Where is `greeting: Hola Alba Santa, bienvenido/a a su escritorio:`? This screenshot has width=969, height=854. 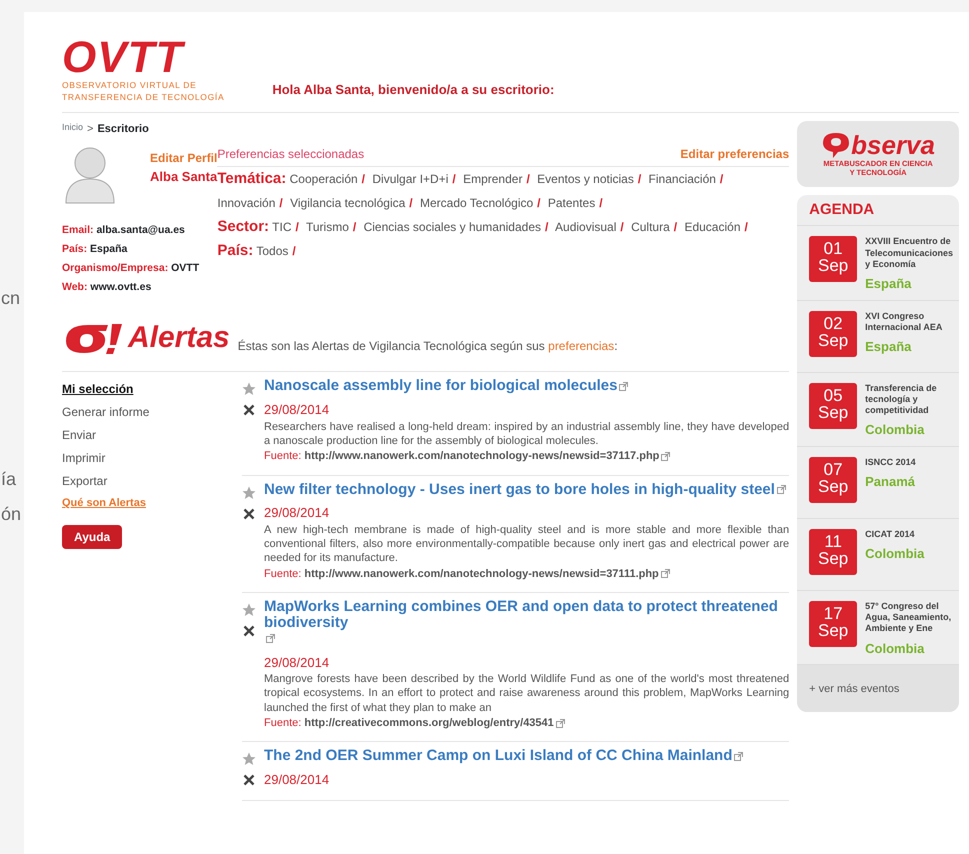
greeting: Hola Alba Santa, bienvenido/a a su escritorio: is located at coordinates (413, 90).